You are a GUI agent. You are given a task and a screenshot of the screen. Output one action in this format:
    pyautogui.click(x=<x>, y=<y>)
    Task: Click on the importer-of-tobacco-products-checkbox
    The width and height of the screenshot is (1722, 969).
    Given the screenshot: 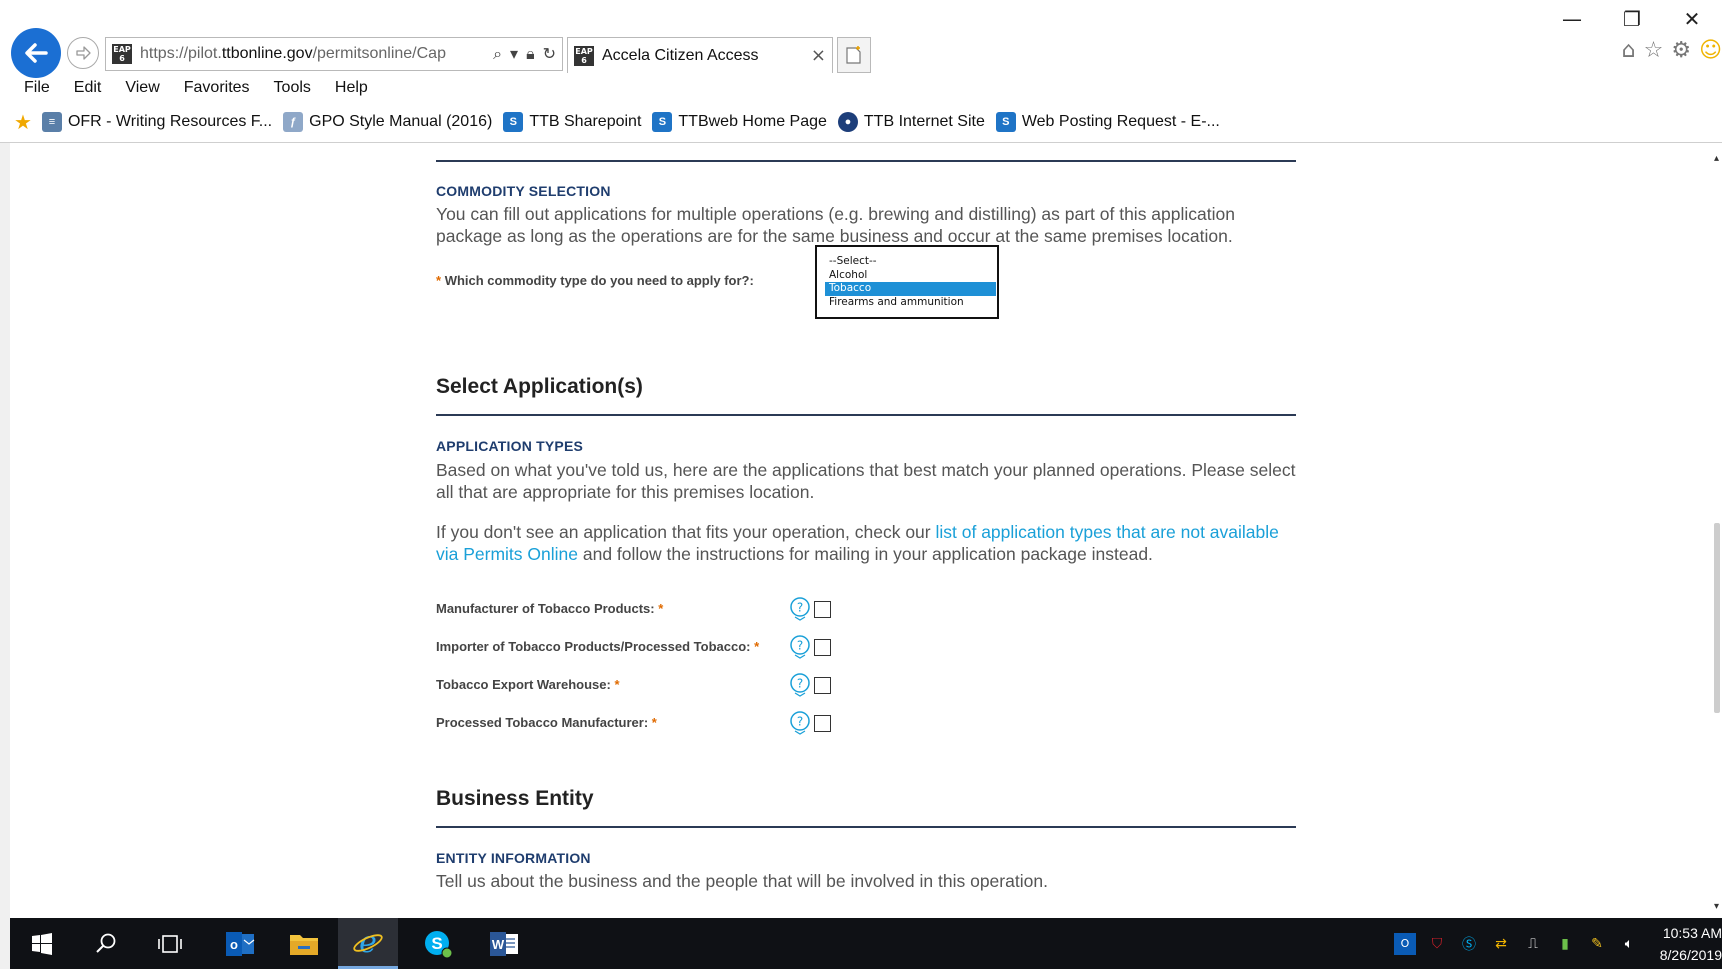 What is the action you would take?
    pyautogui.click(x=822, y=647)
    